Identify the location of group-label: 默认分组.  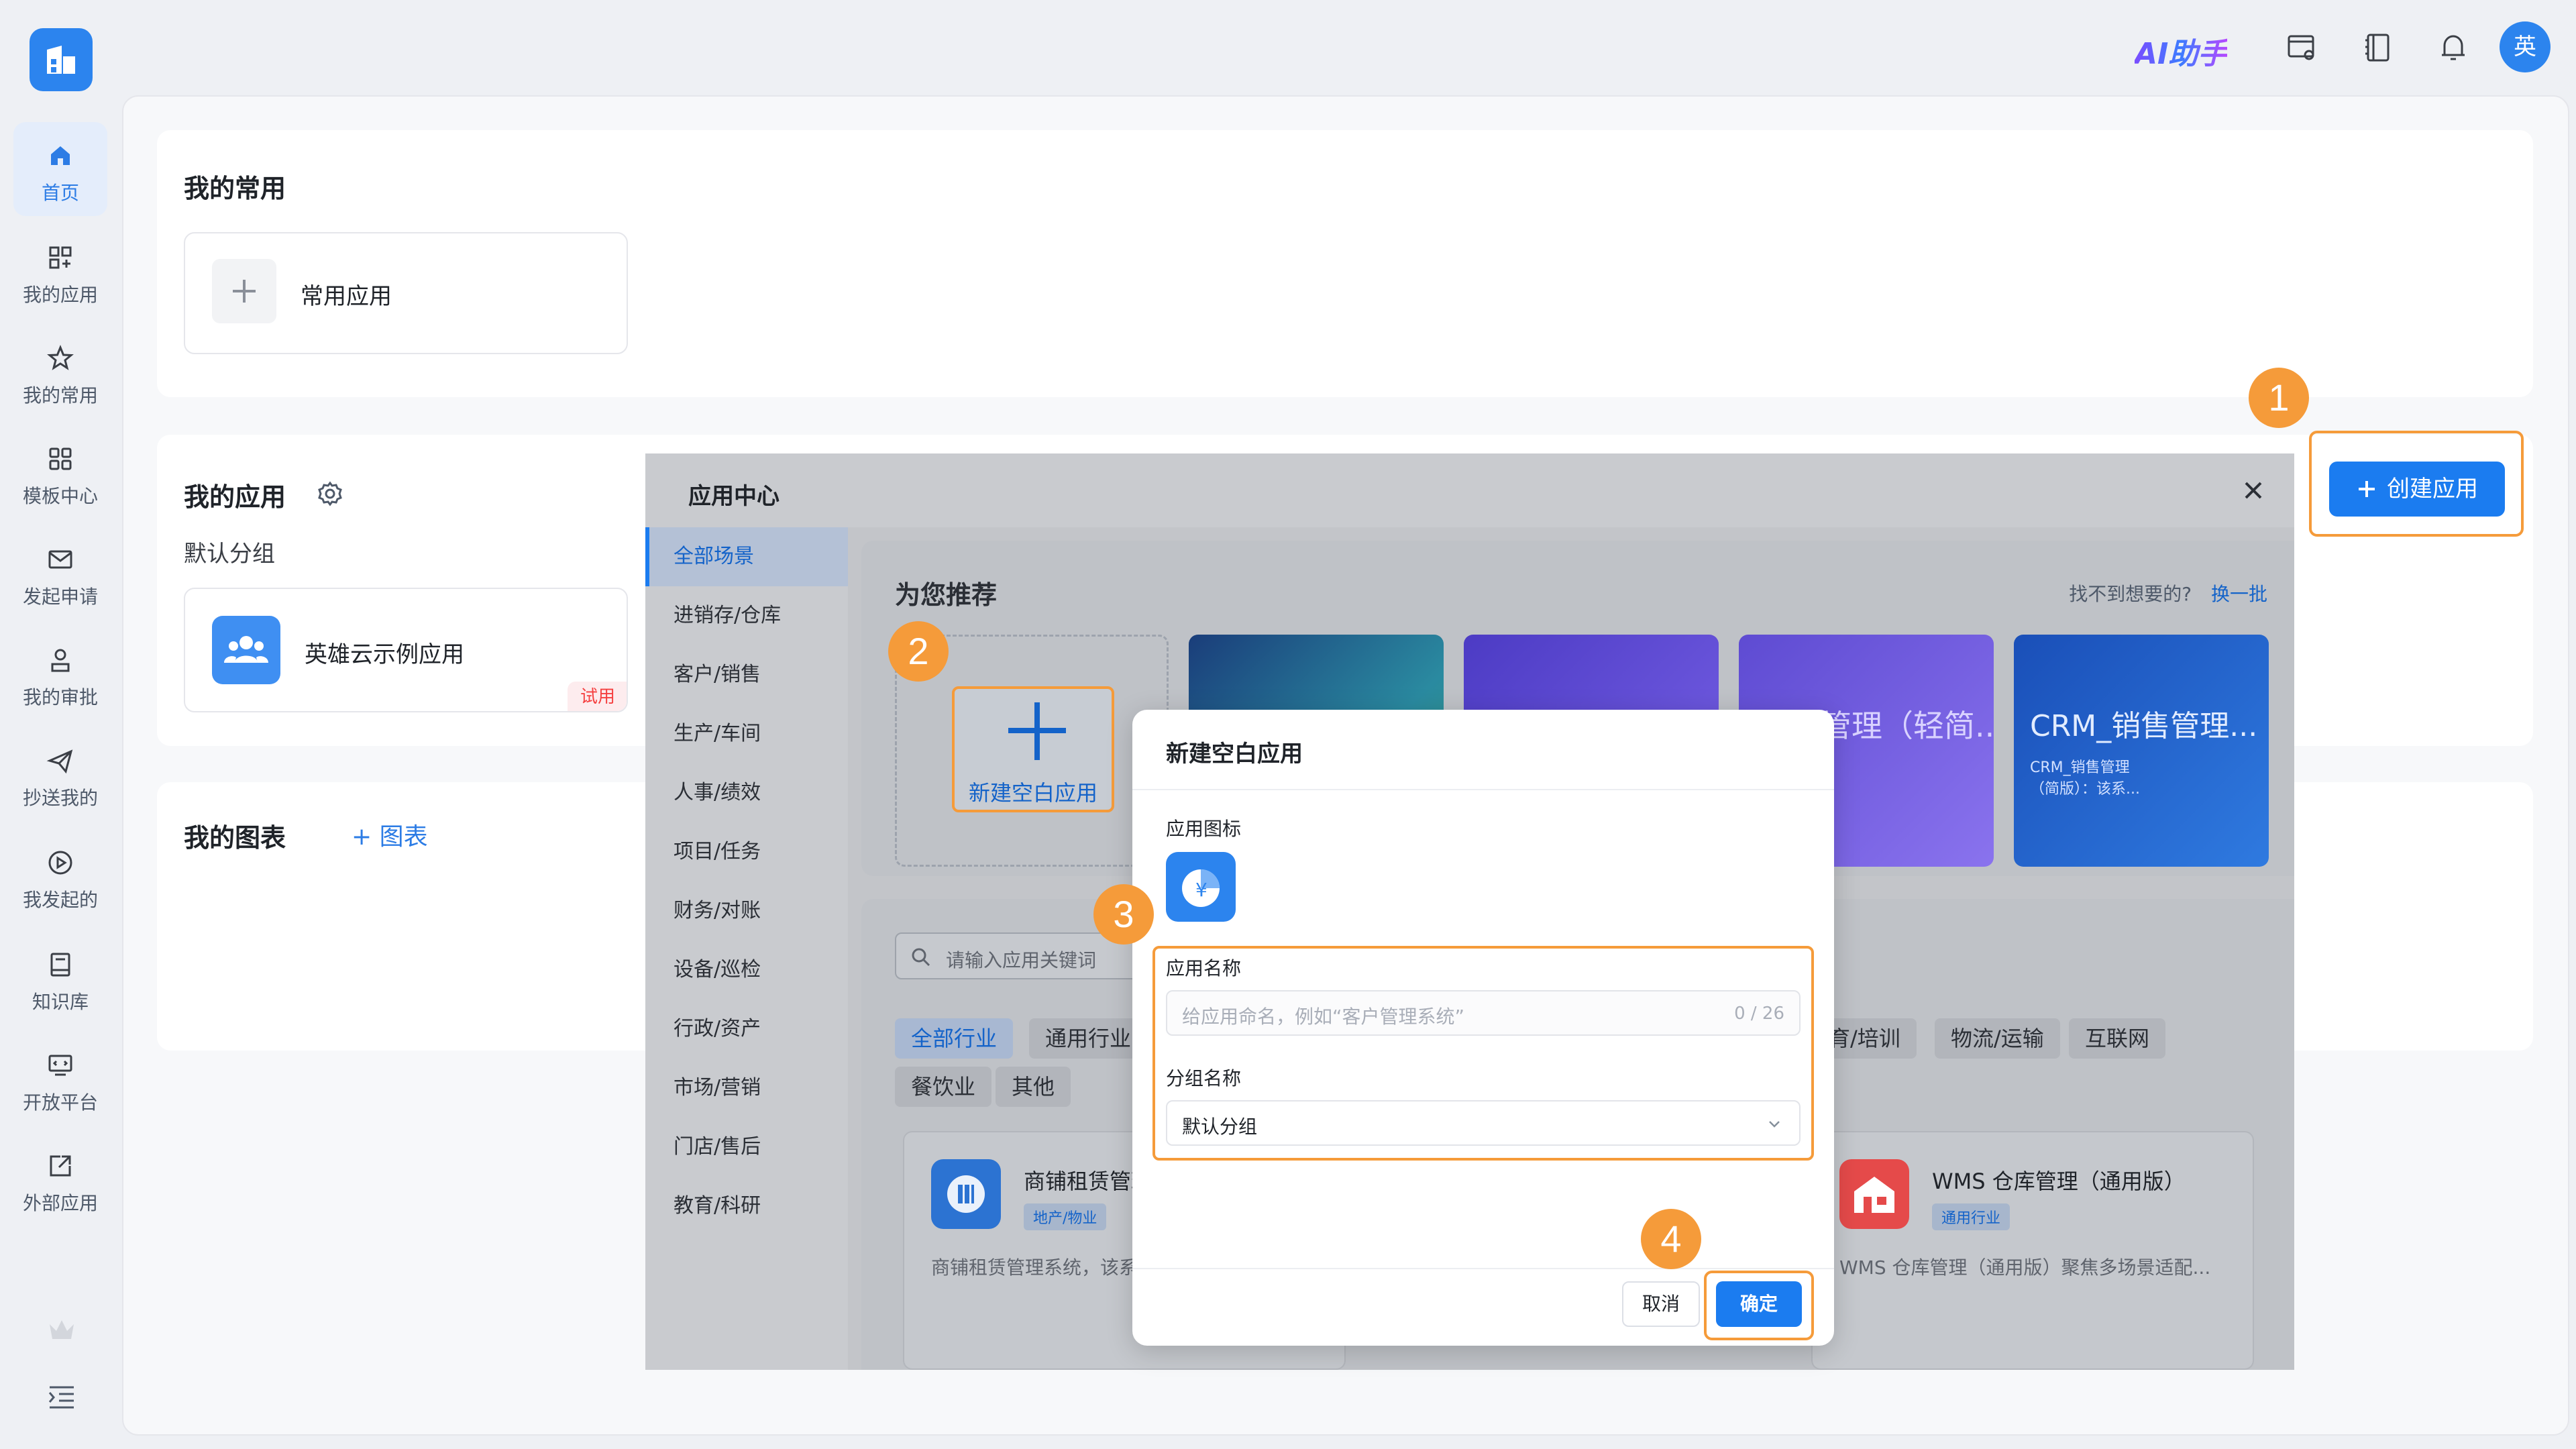
(229, 554).